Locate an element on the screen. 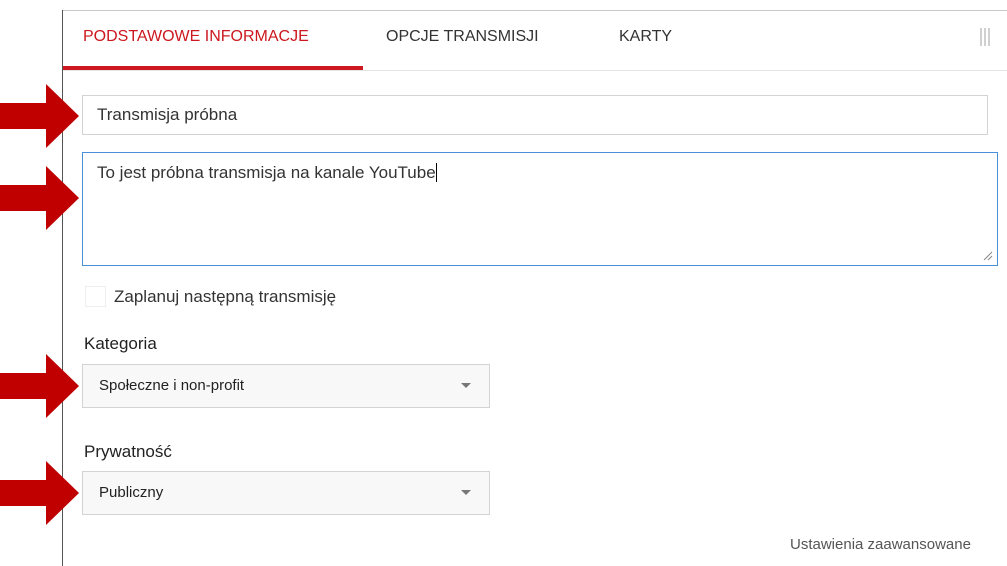 The image size is (1007, 566). category-select: Społeczne i non-profit is located at coordinates (286, 386).